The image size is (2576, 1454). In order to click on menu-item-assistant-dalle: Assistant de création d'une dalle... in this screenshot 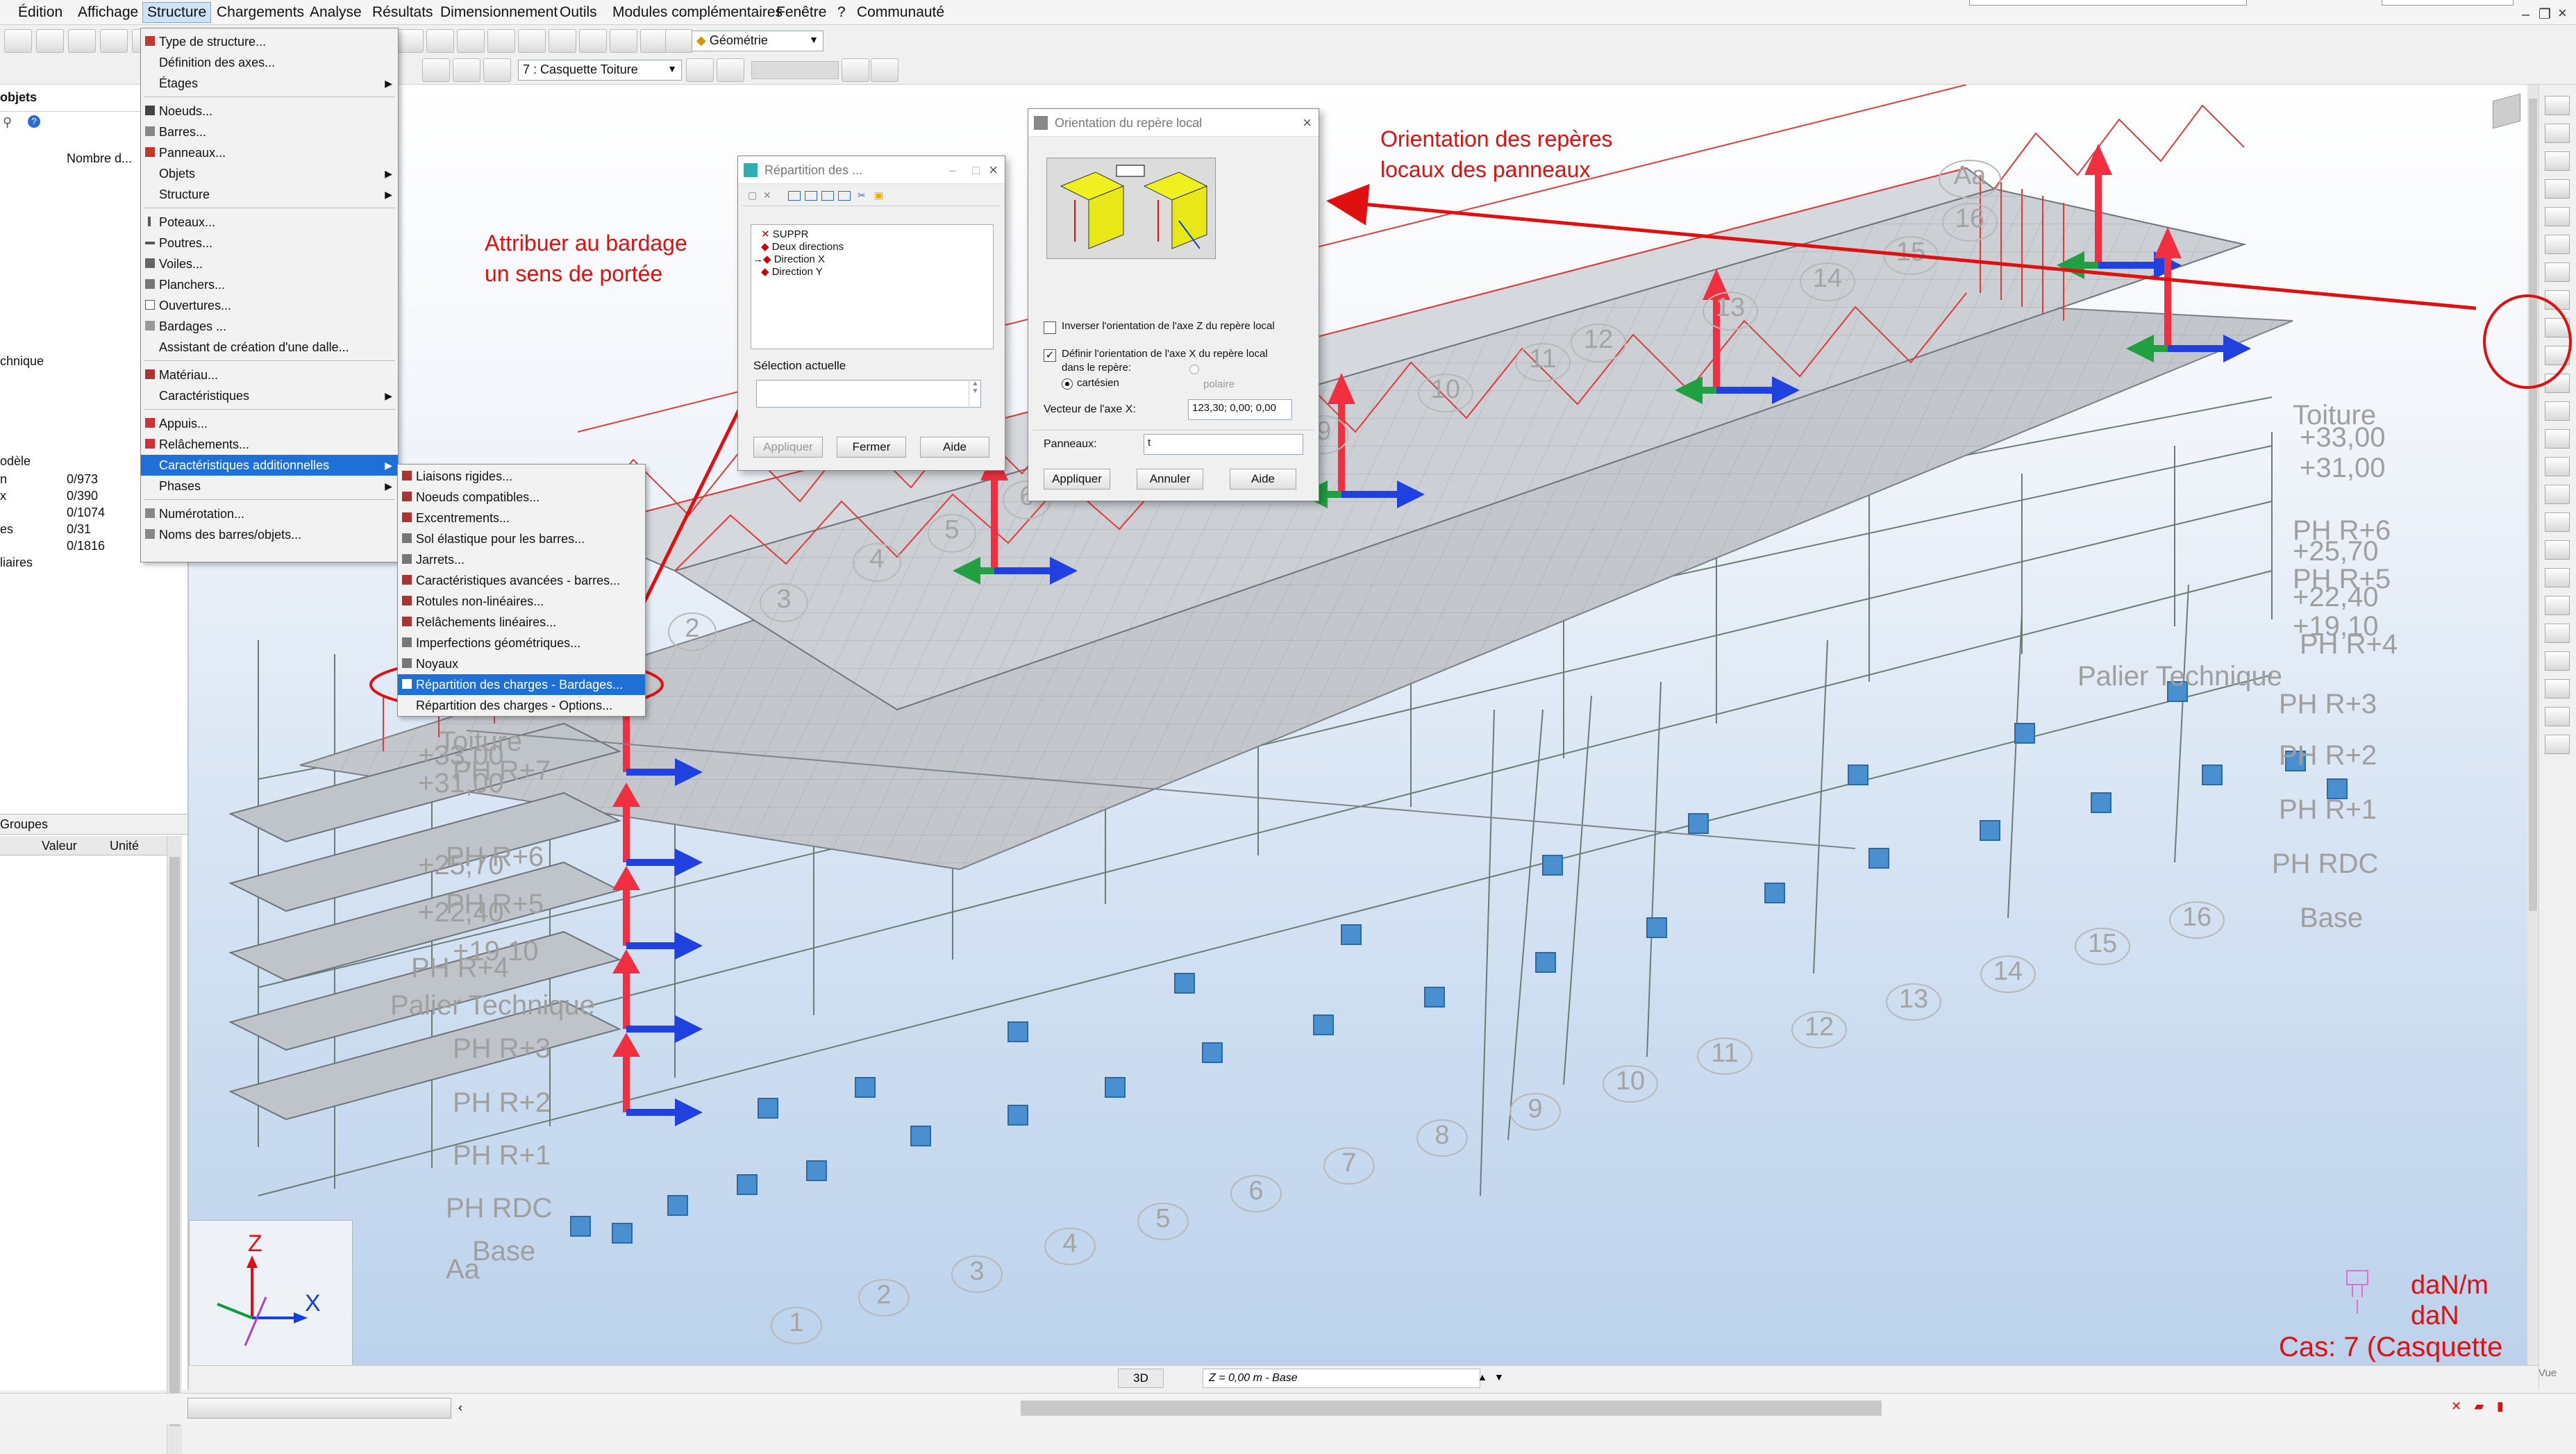, I will do `click(269, 347)`.